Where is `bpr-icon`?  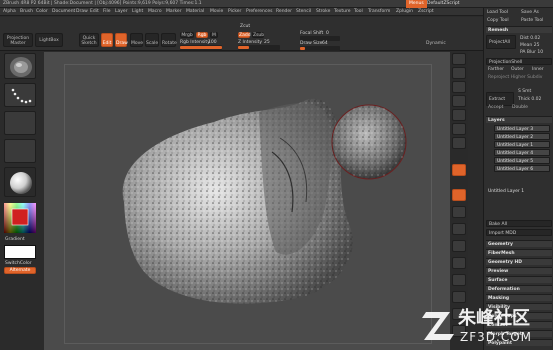
bpr-icon is located at coordinates (459, 59).